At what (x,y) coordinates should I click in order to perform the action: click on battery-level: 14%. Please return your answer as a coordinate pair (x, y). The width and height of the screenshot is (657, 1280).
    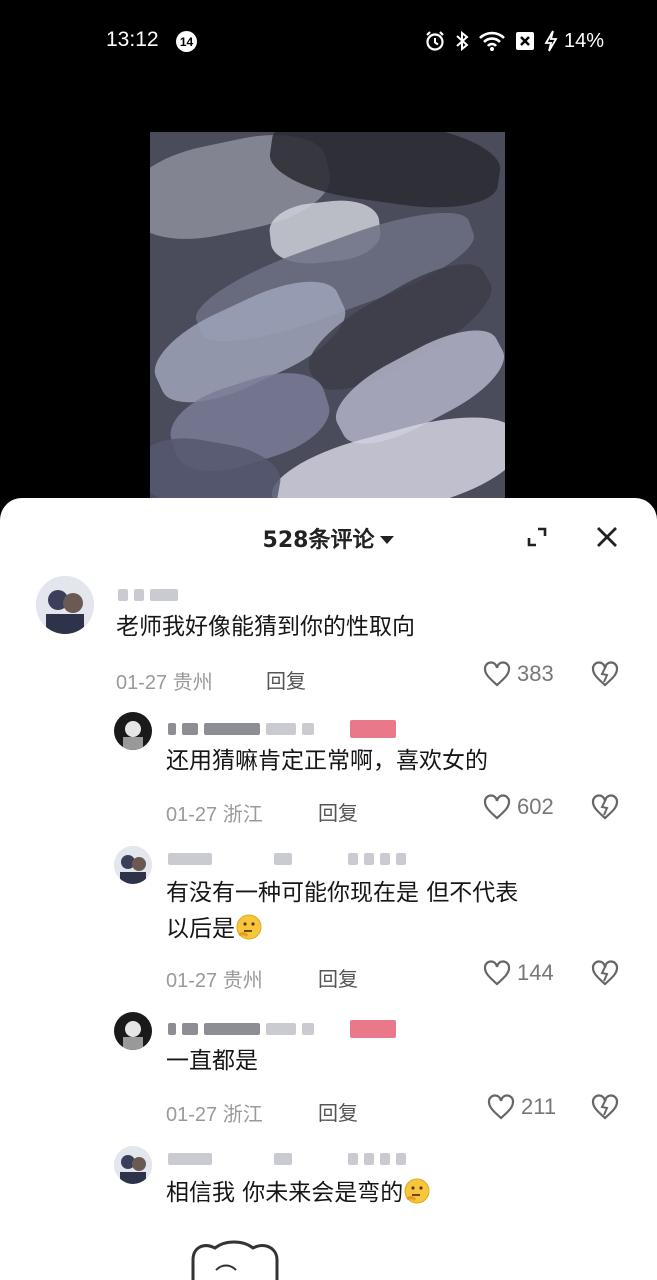
    Looking at the image, I should click on (584, 40).